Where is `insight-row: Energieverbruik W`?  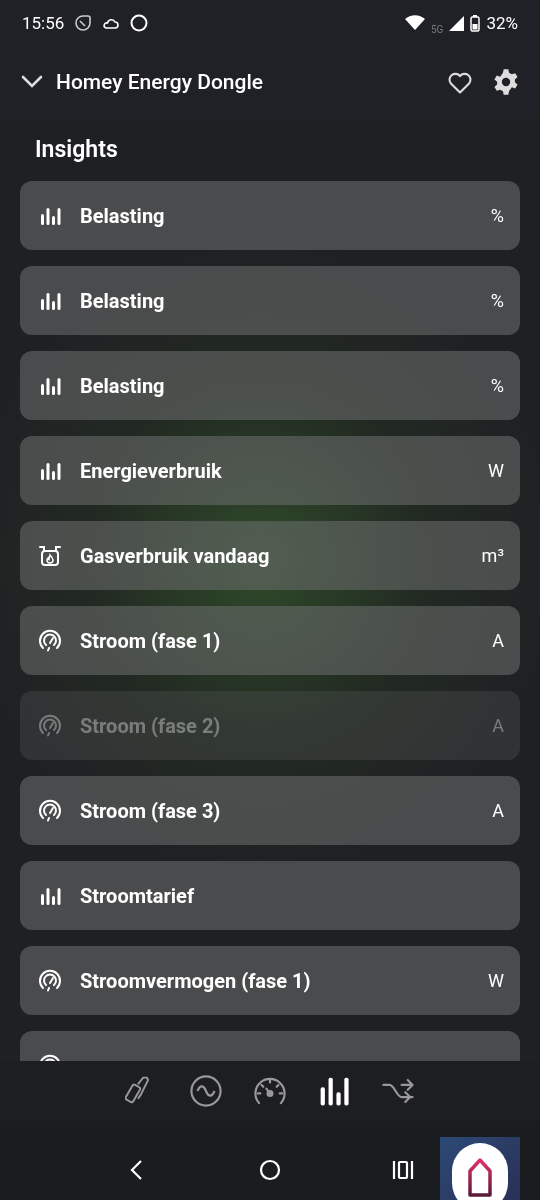 insight-row: Energieverbruik W is located at coordinates (270, 470).